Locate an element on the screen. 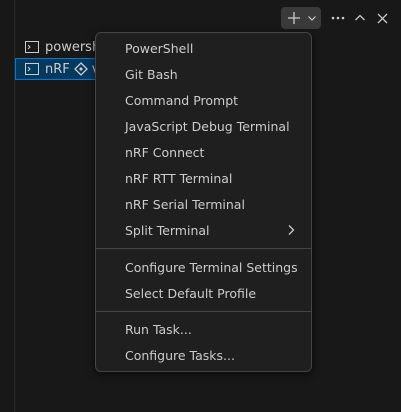  menu-item-nrf-connect: nRF Connect is located at coordinates (203, 152).